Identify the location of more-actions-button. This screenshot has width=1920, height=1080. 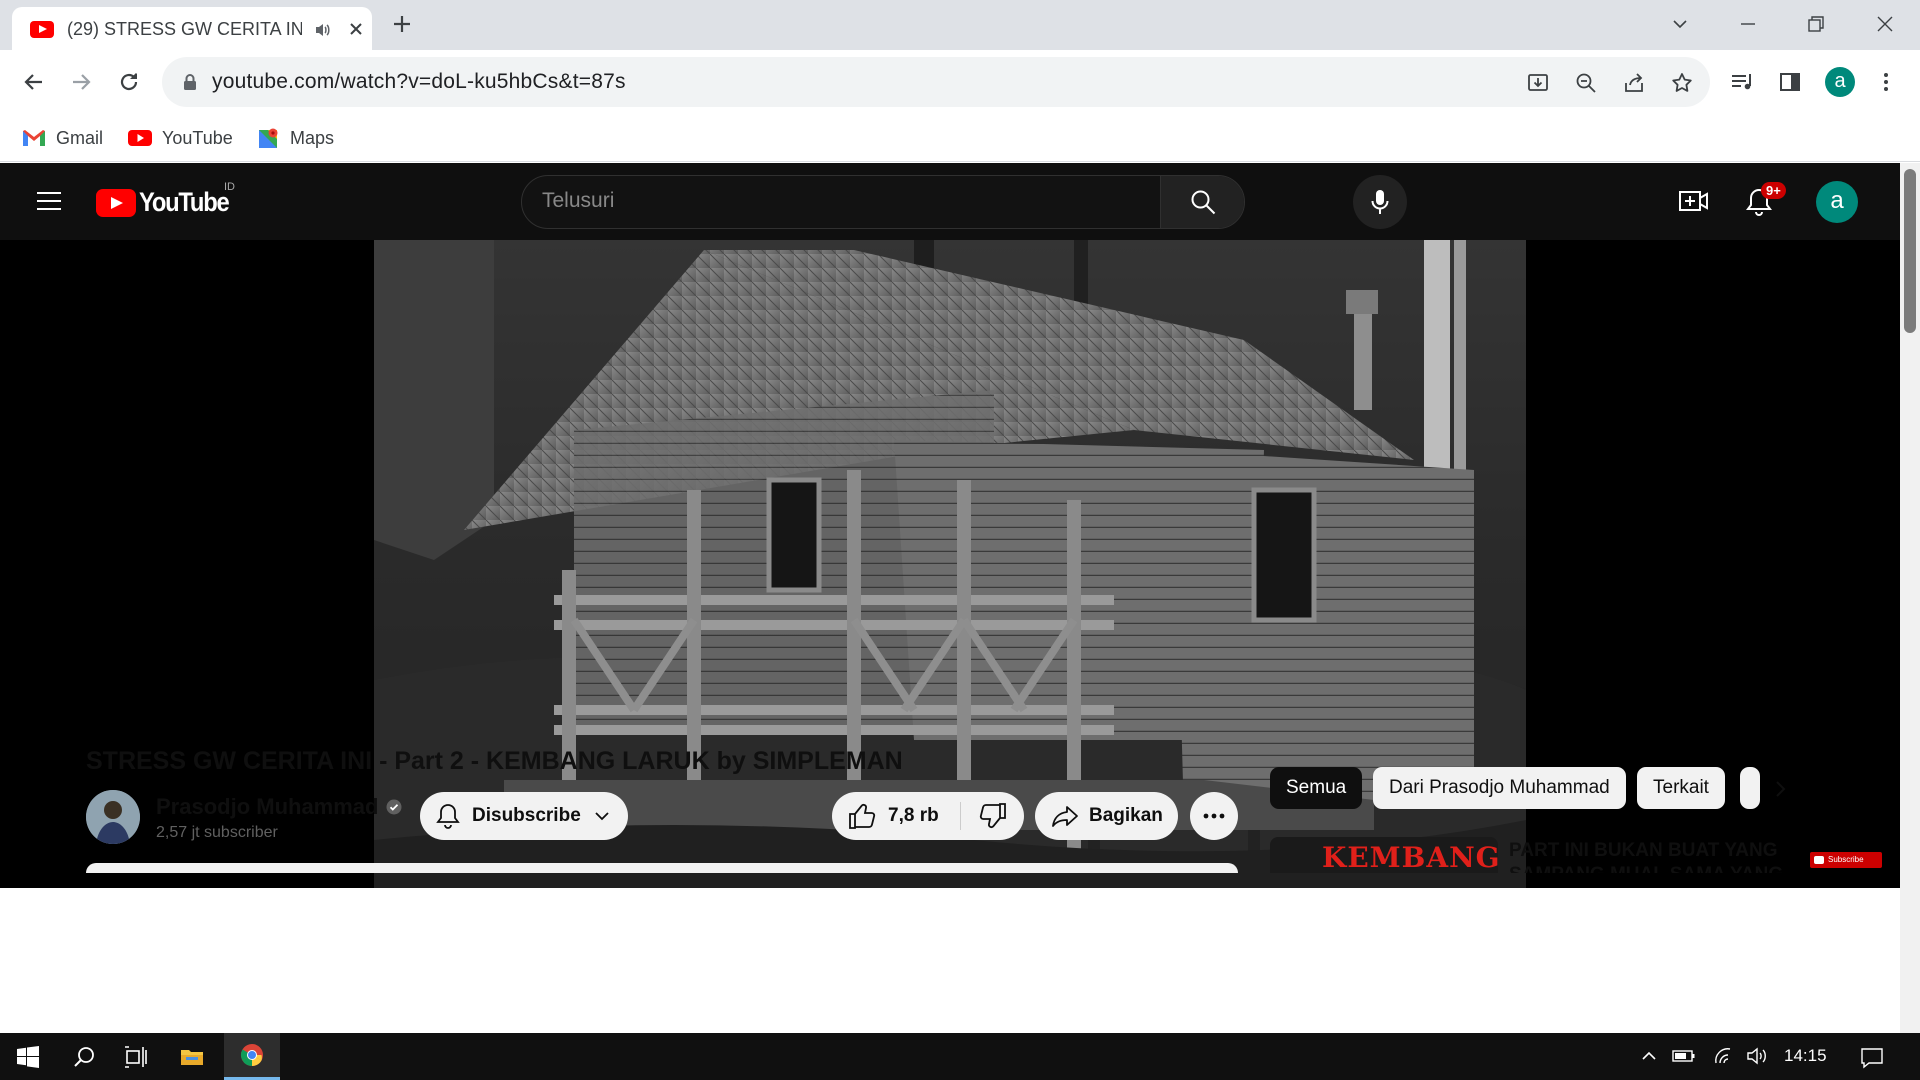
(1214, 816).